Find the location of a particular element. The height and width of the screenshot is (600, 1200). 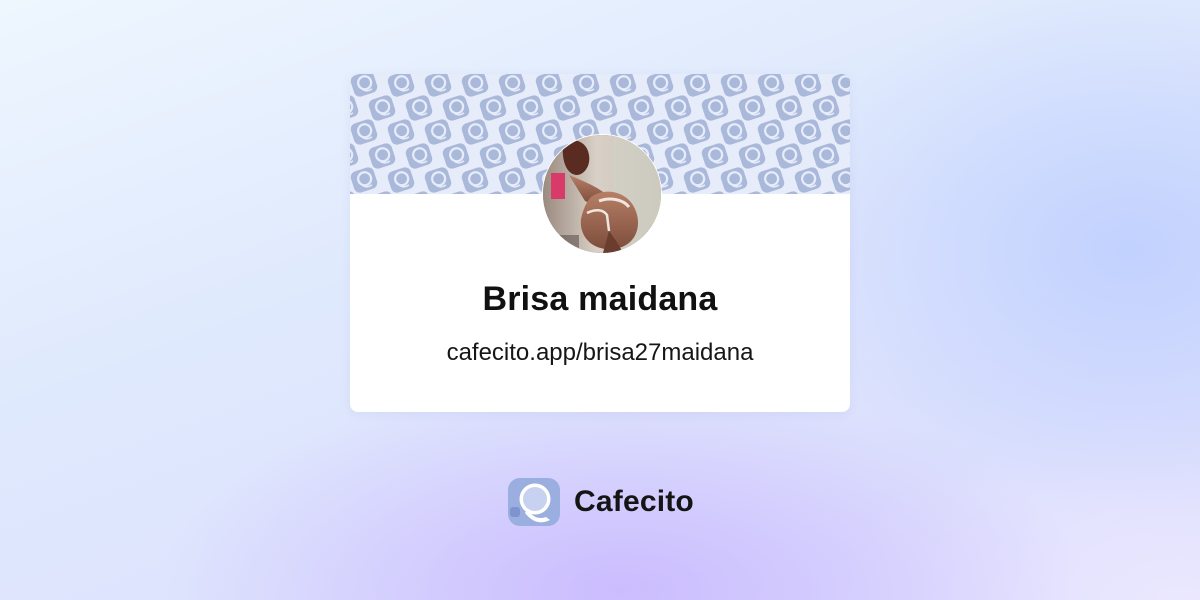

profile-name: Brisa maidana is located at coordinates (600, 299).